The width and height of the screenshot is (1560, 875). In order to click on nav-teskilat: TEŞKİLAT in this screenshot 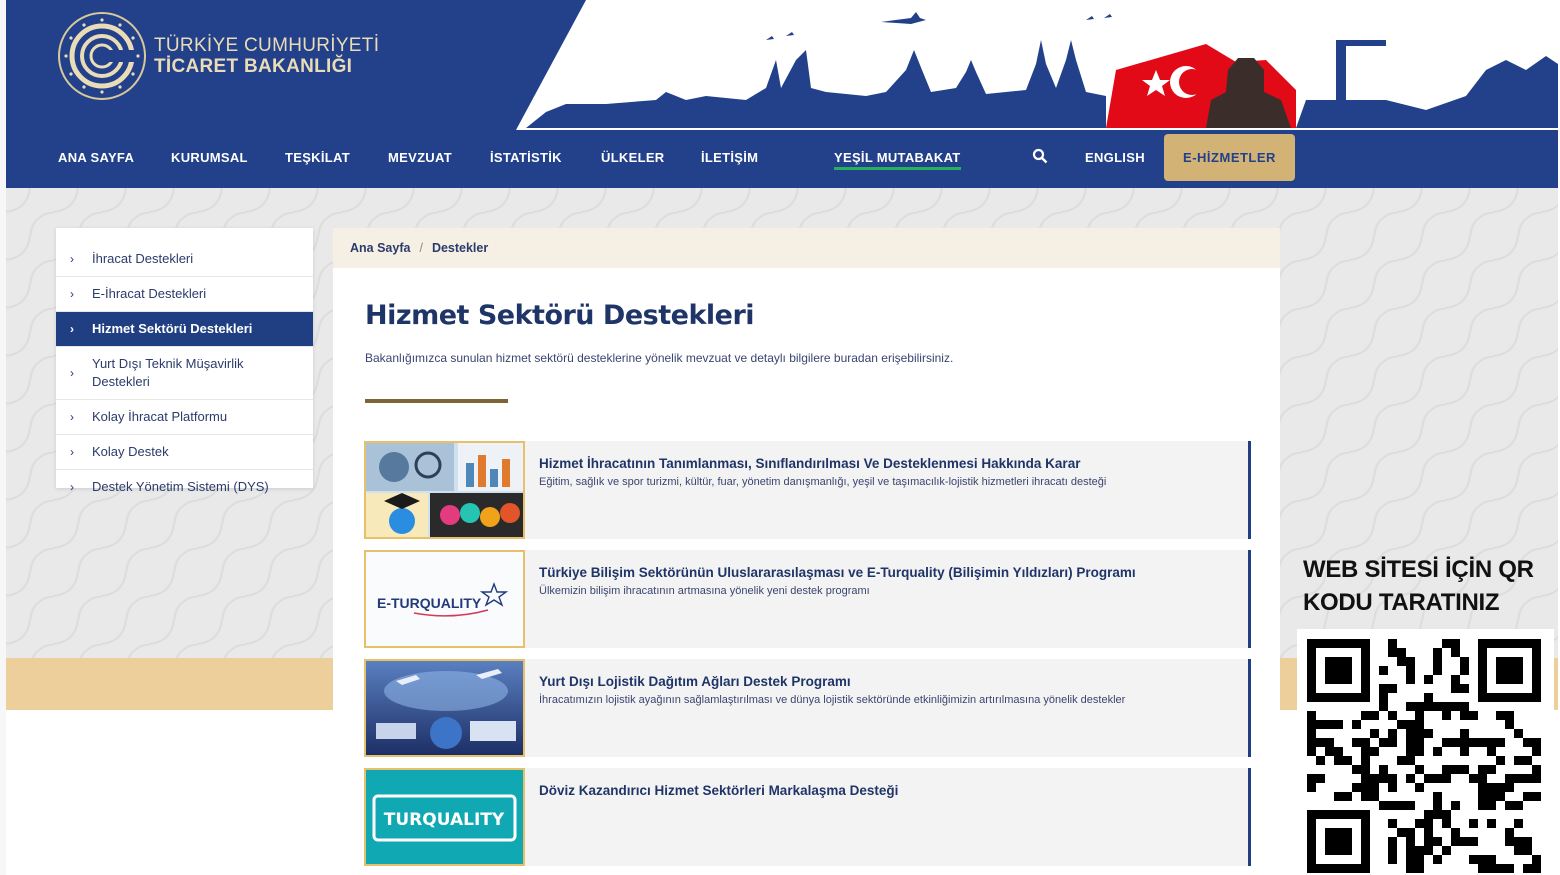, I will do `click(317, 157)`.